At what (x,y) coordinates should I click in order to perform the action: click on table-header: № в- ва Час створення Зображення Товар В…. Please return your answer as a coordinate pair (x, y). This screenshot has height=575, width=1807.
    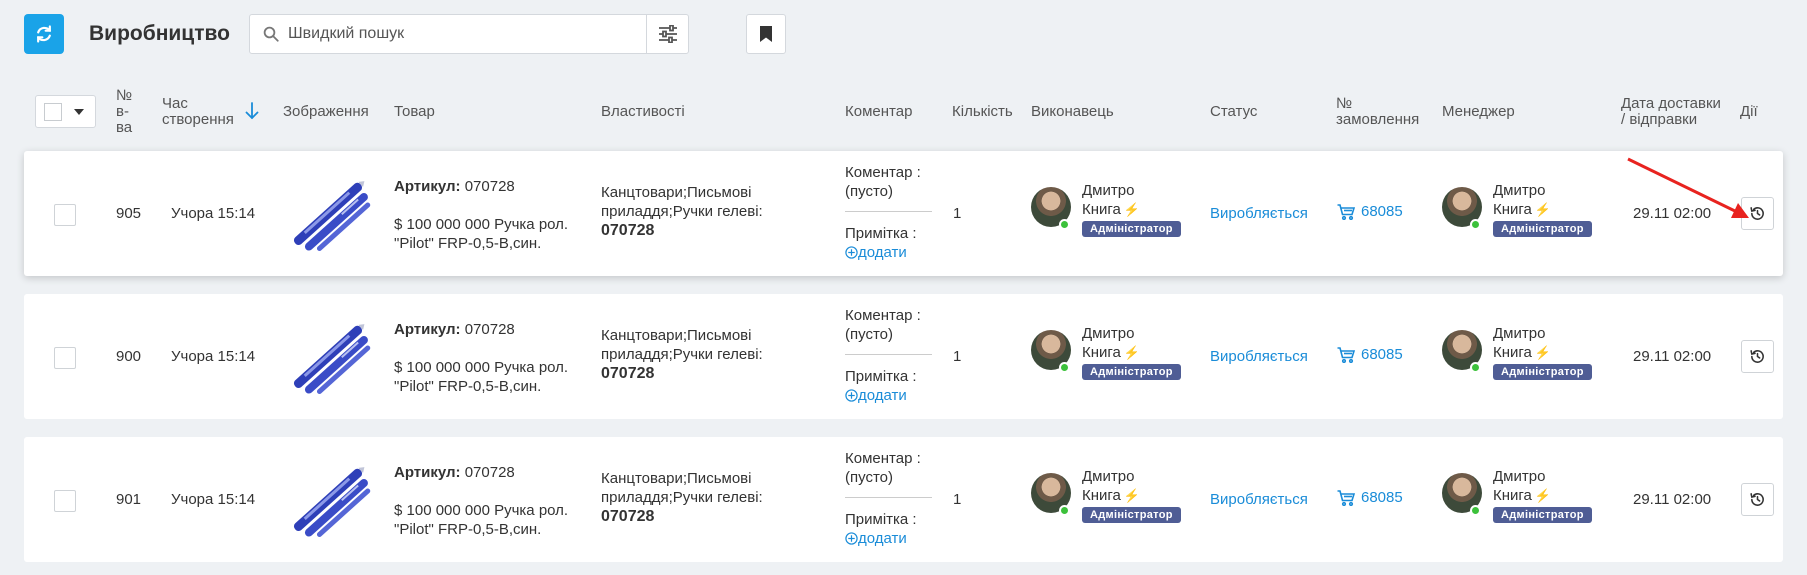
    Looking at the image, I should click on (903, 115).